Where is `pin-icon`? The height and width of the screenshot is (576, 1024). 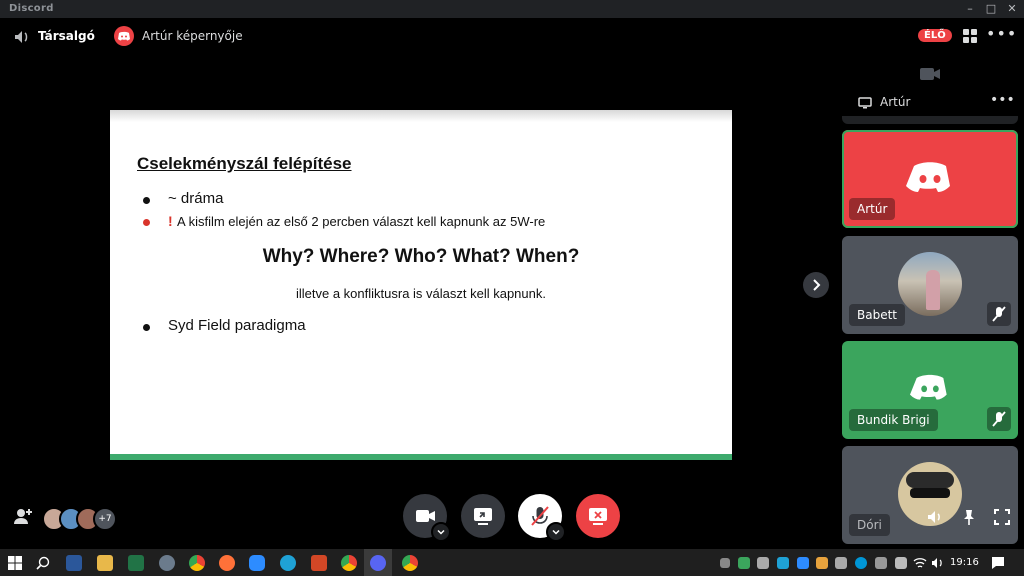
pin-icon is located at coordinates (969, 517).